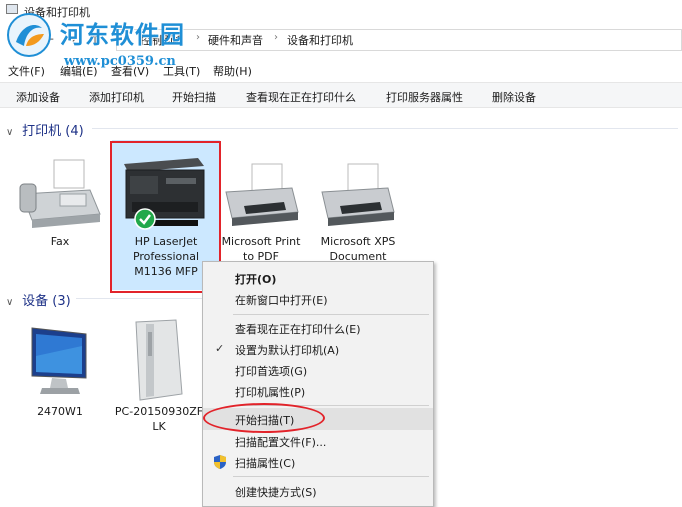 The width and height of the screenshot is (682, 507). Describe the element at coordinates (271, 371) in the screenshot. I see `ctx-label: 打印首选项(G)` at that location.